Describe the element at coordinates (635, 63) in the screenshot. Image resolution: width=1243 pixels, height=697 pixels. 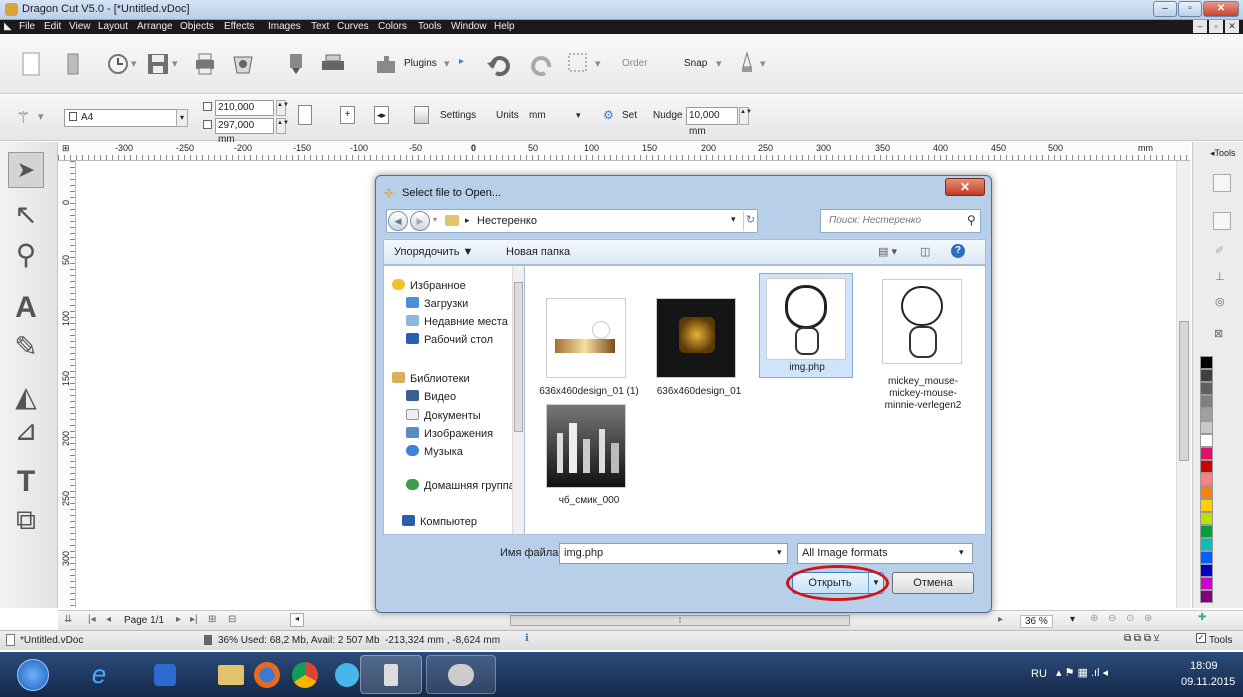
I see `order-button: Order` at that location.